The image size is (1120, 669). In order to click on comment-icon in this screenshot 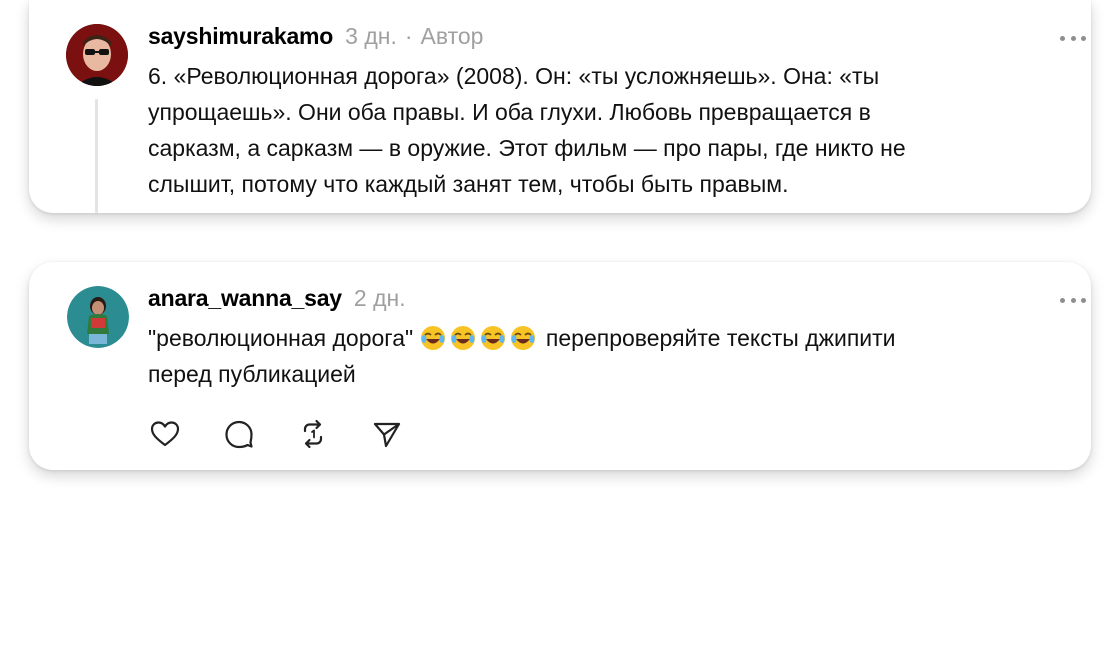, I will do `click(239, 434)`.